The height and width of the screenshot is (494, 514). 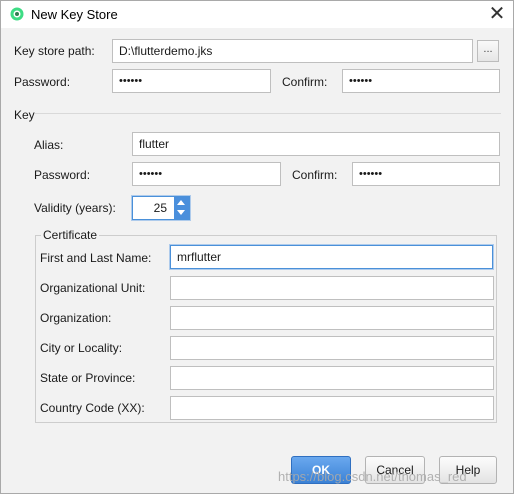 What do you see at coordinates (305, 82) in the screenshot?
I see `keystore-confirm-label: Confirm:` at bounding box center [305, 82].